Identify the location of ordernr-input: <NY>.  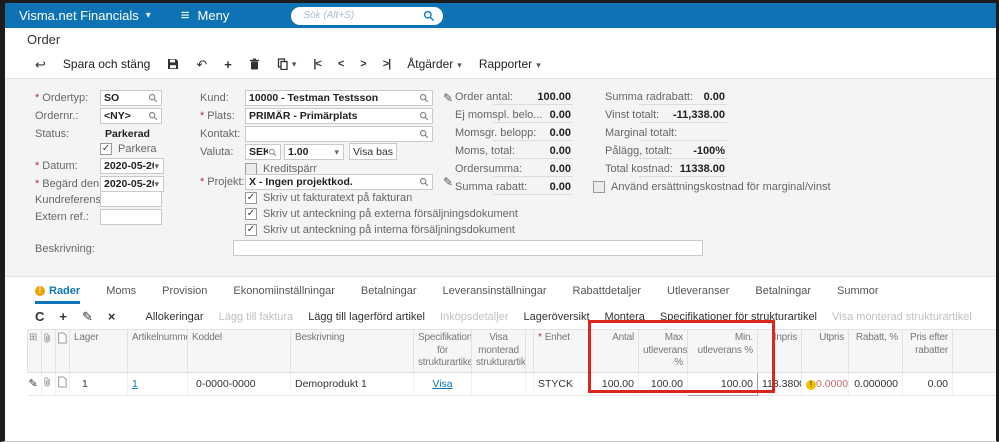
(131, 116).